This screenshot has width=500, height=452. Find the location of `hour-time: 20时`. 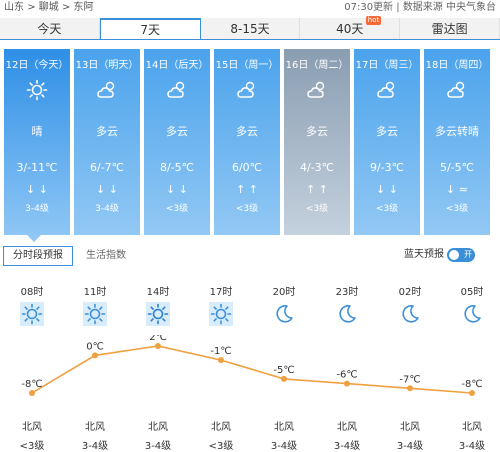

hour-time: 20时 is located at coordinates (284, 292).